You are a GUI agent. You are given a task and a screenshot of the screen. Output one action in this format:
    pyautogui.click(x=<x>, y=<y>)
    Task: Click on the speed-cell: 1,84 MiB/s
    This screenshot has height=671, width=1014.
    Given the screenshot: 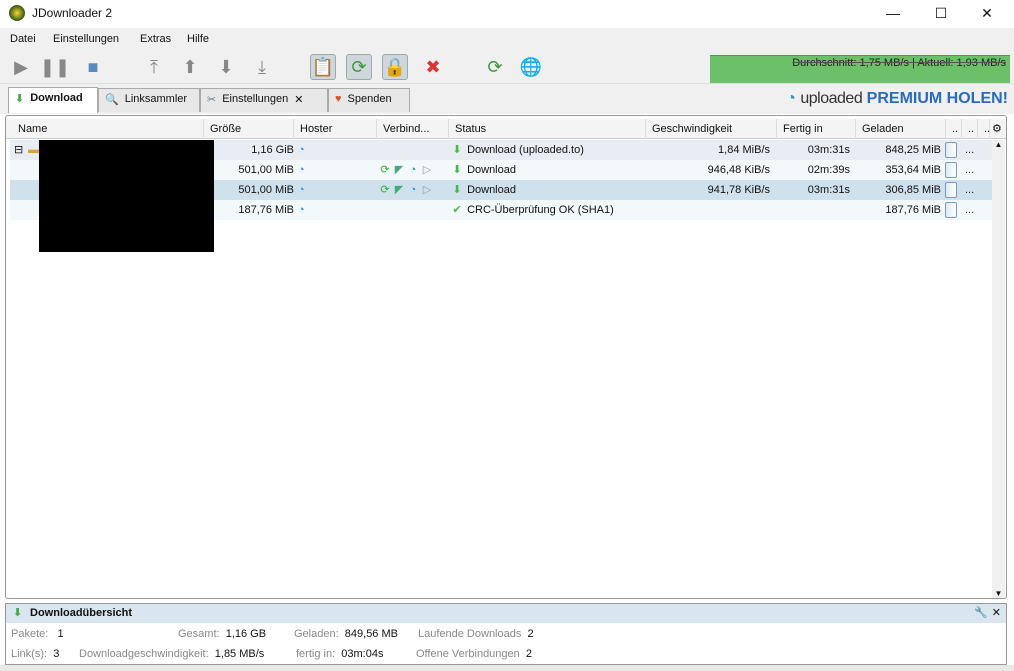 What is the action you would take?
    pyautogui.click(x=744, y=150)
    